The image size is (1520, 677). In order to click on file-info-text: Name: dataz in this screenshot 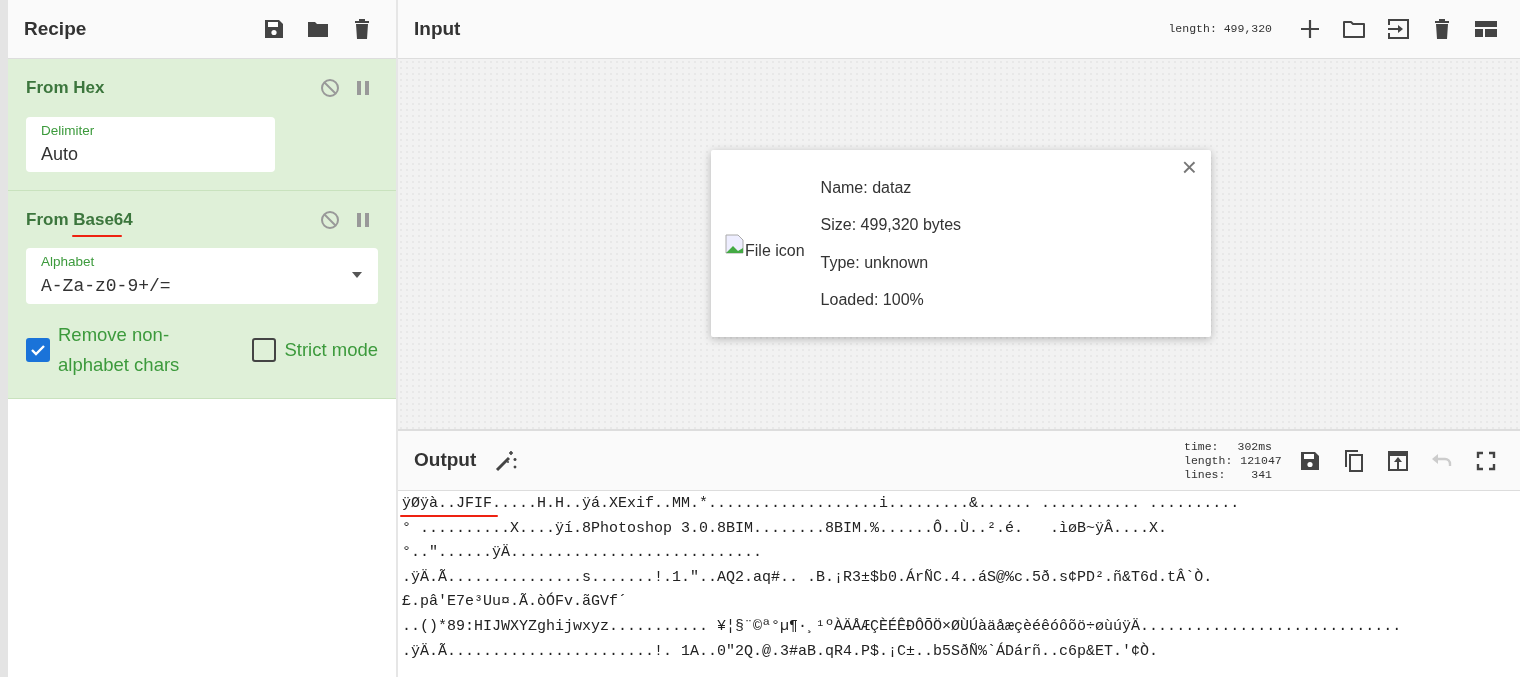, I will do `click(866, 187)`.